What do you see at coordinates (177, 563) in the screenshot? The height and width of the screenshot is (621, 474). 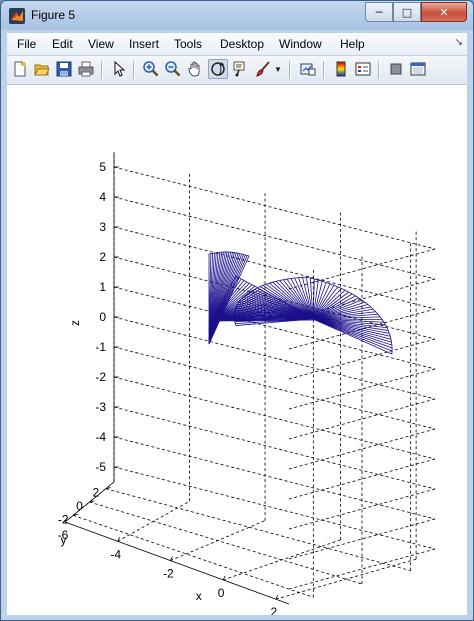 I see `x-axis-line` at bounding box center [177, 563].